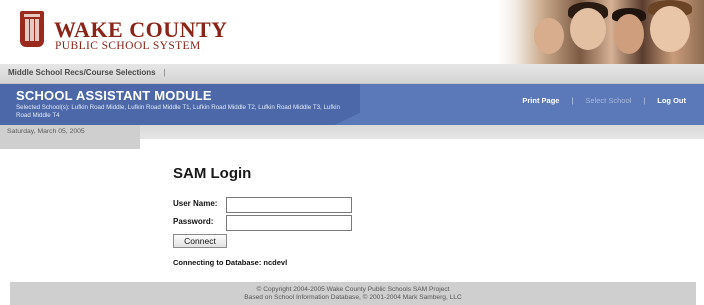 This screenshot has width=704, height=305. What do you see at coordinates (70, 137) in the screenshot?
I see `date-panel: Saturday, March 05, 2005` at bounding box center [70, 137].